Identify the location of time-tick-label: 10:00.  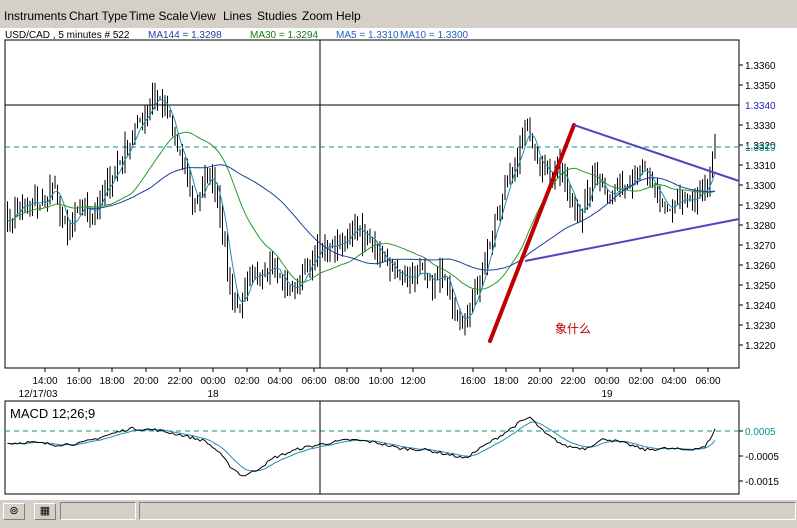
(380, 381).